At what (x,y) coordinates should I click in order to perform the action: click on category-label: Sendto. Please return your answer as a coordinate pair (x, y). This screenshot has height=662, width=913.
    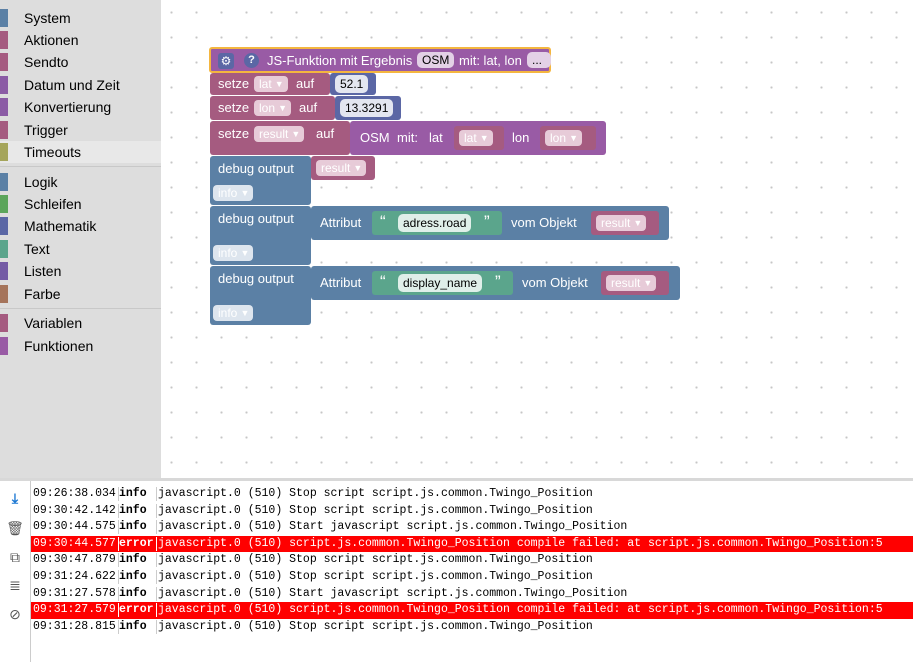
    Looking at the image, I should click on (46, 62).